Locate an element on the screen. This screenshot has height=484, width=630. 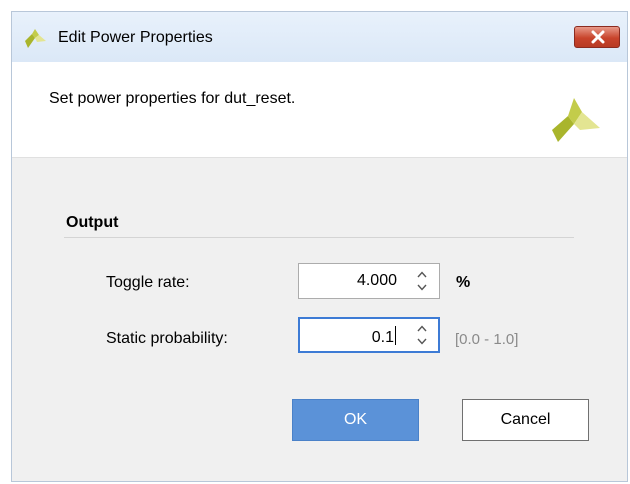
static-probability-label: Static probability: is located at coordinates (167, 338).